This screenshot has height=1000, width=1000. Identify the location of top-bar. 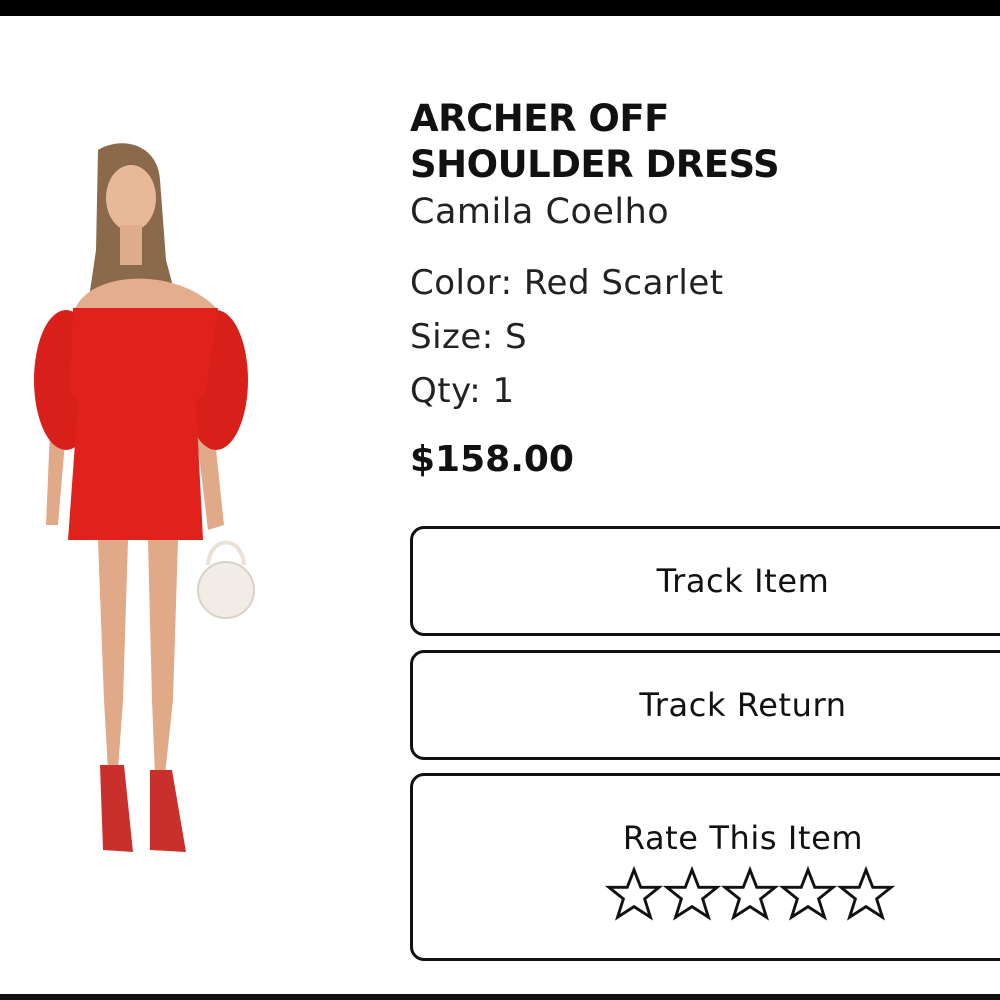
(500, 8).